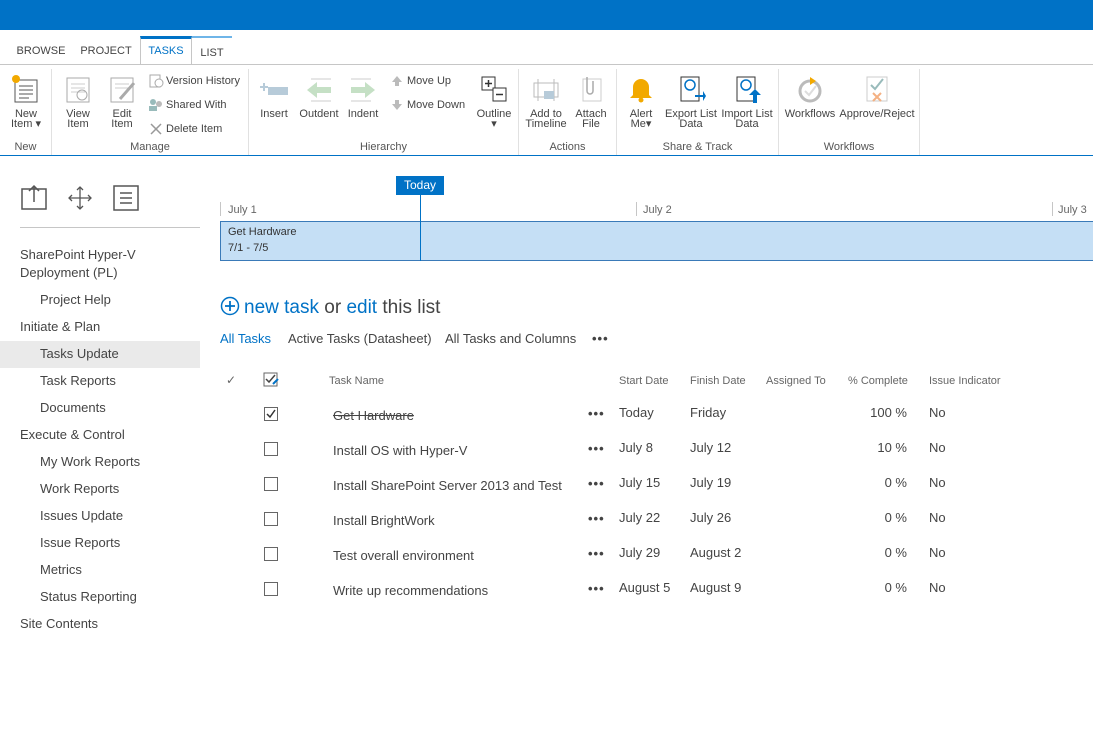 This screenshot has width=1093, height=738. Describe the element at coordinates (274, 89) in the screenshot. I see `insert-icon` at that location.